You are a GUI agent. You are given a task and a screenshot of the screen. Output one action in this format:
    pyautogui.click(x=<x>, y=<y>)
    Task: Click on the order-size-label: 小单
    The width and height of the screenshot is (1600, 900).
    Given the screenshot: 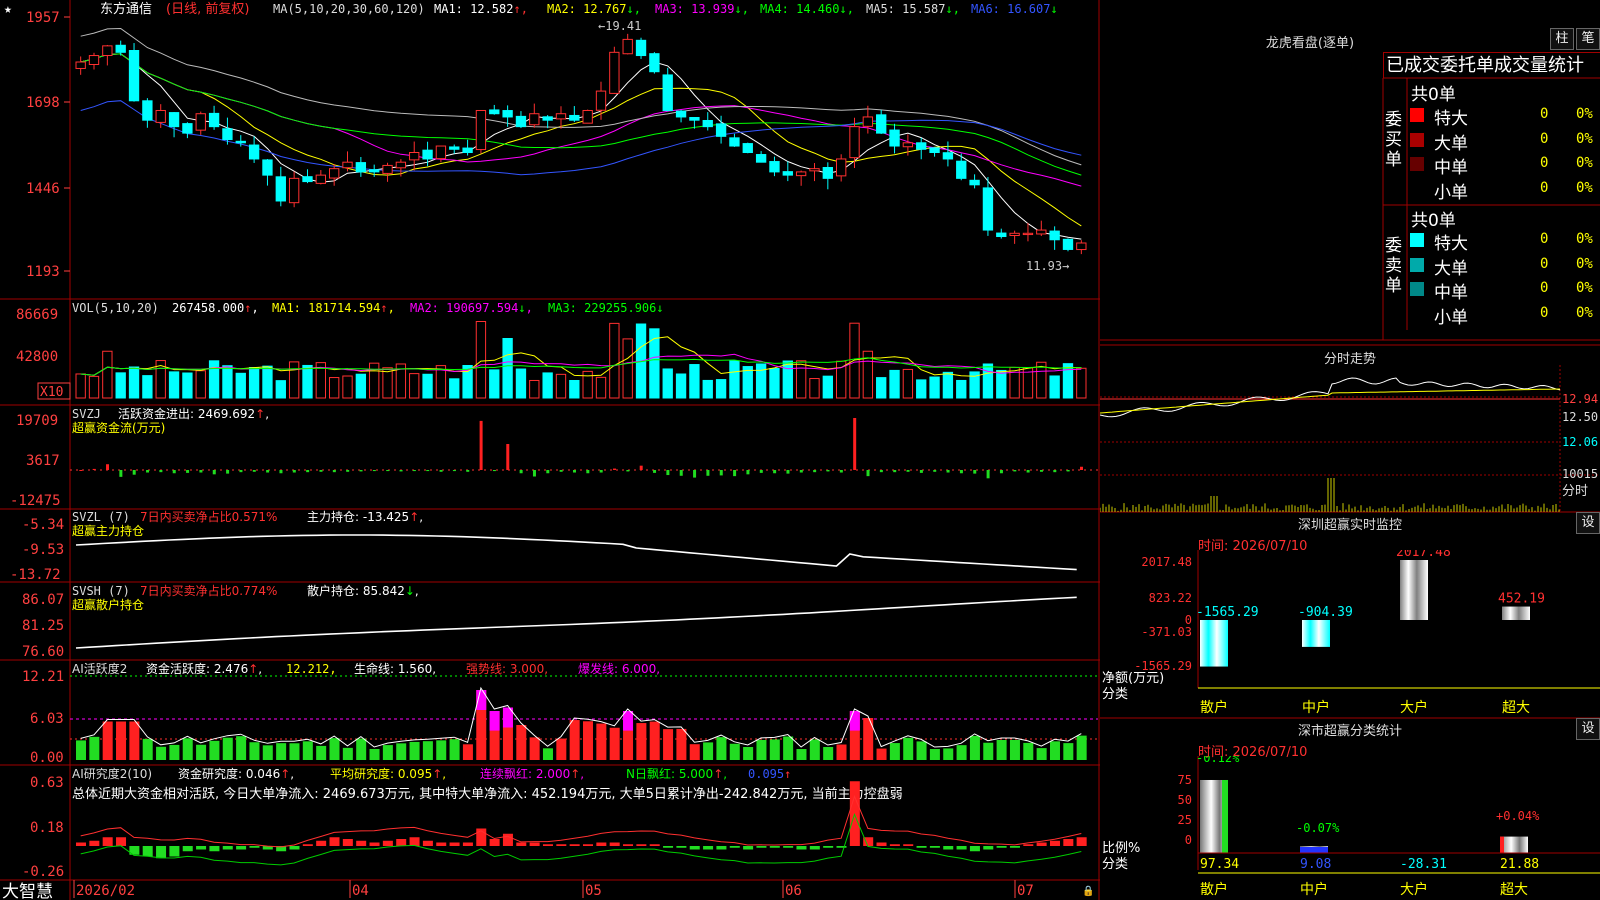 What is the action you would take?
    pyautogui.click(x=1451, y=192)
    